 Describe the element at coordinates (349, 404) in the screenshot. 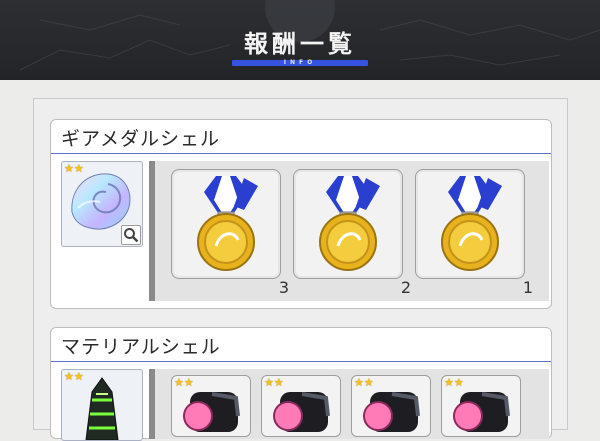

I see `reward-items-area: ★★ ★★ ★★ ★★` at that location.